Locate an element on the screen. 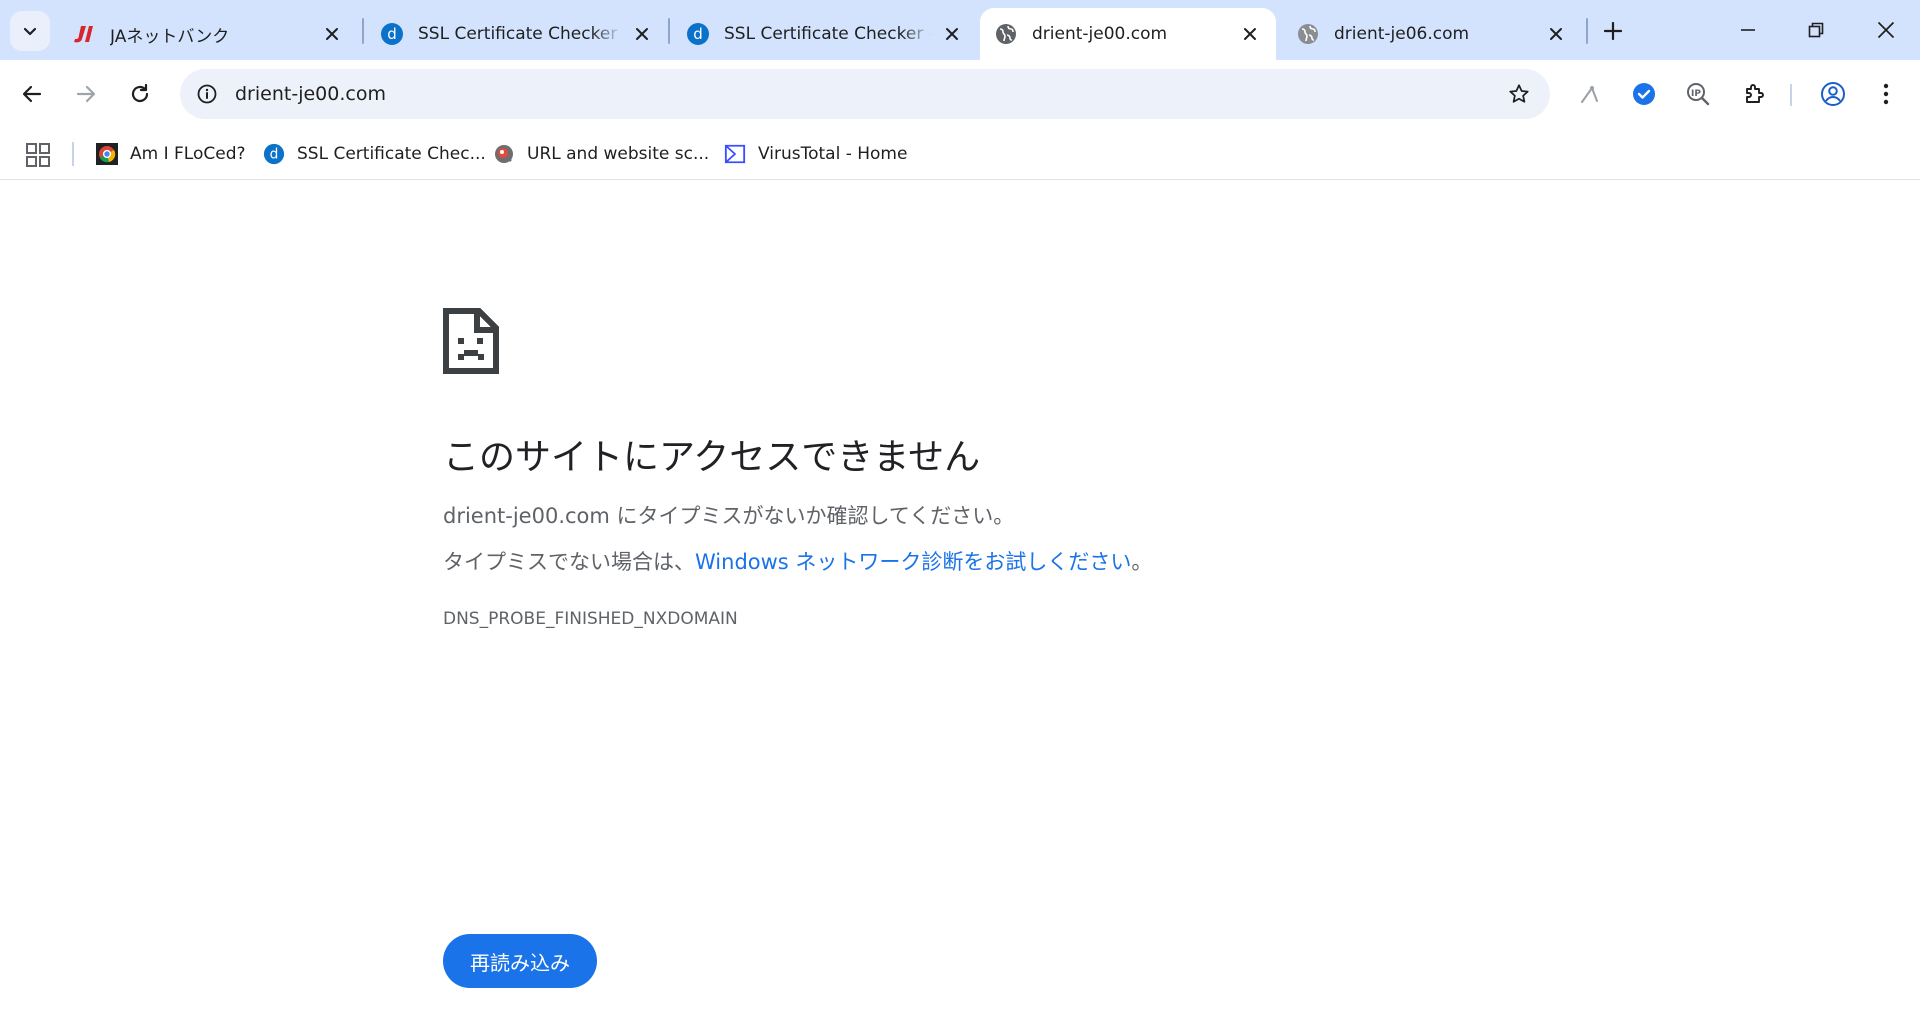  close-icon is located at coordinates (1886, 30).